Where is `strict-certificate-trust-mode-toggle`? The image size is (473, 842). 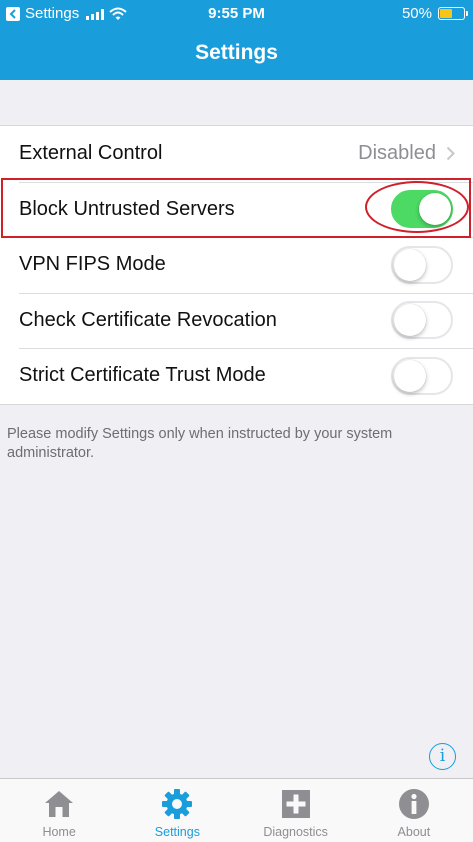
strict-certificate-trust-mode-toggle is located at coordinates (422, 375).